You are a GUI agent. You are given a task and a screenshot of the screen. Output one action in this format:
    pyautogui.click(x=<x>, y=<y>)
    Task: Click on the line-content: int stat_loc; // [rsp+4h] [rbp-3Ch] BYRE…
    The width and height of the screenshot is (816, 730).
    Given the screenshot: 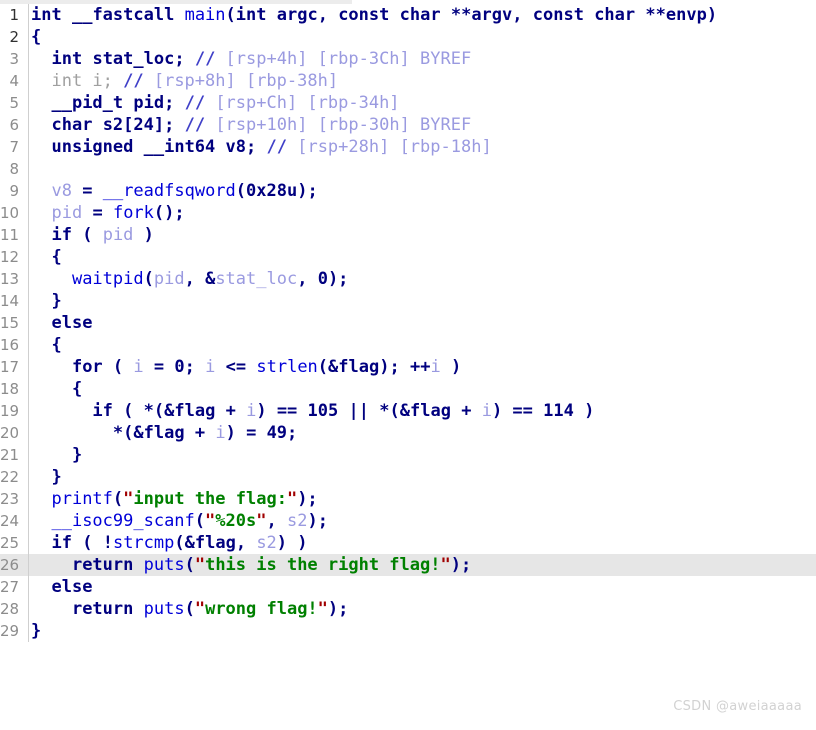 What is the action you would take?
    pyautogui.click(x=261, y=59)
    